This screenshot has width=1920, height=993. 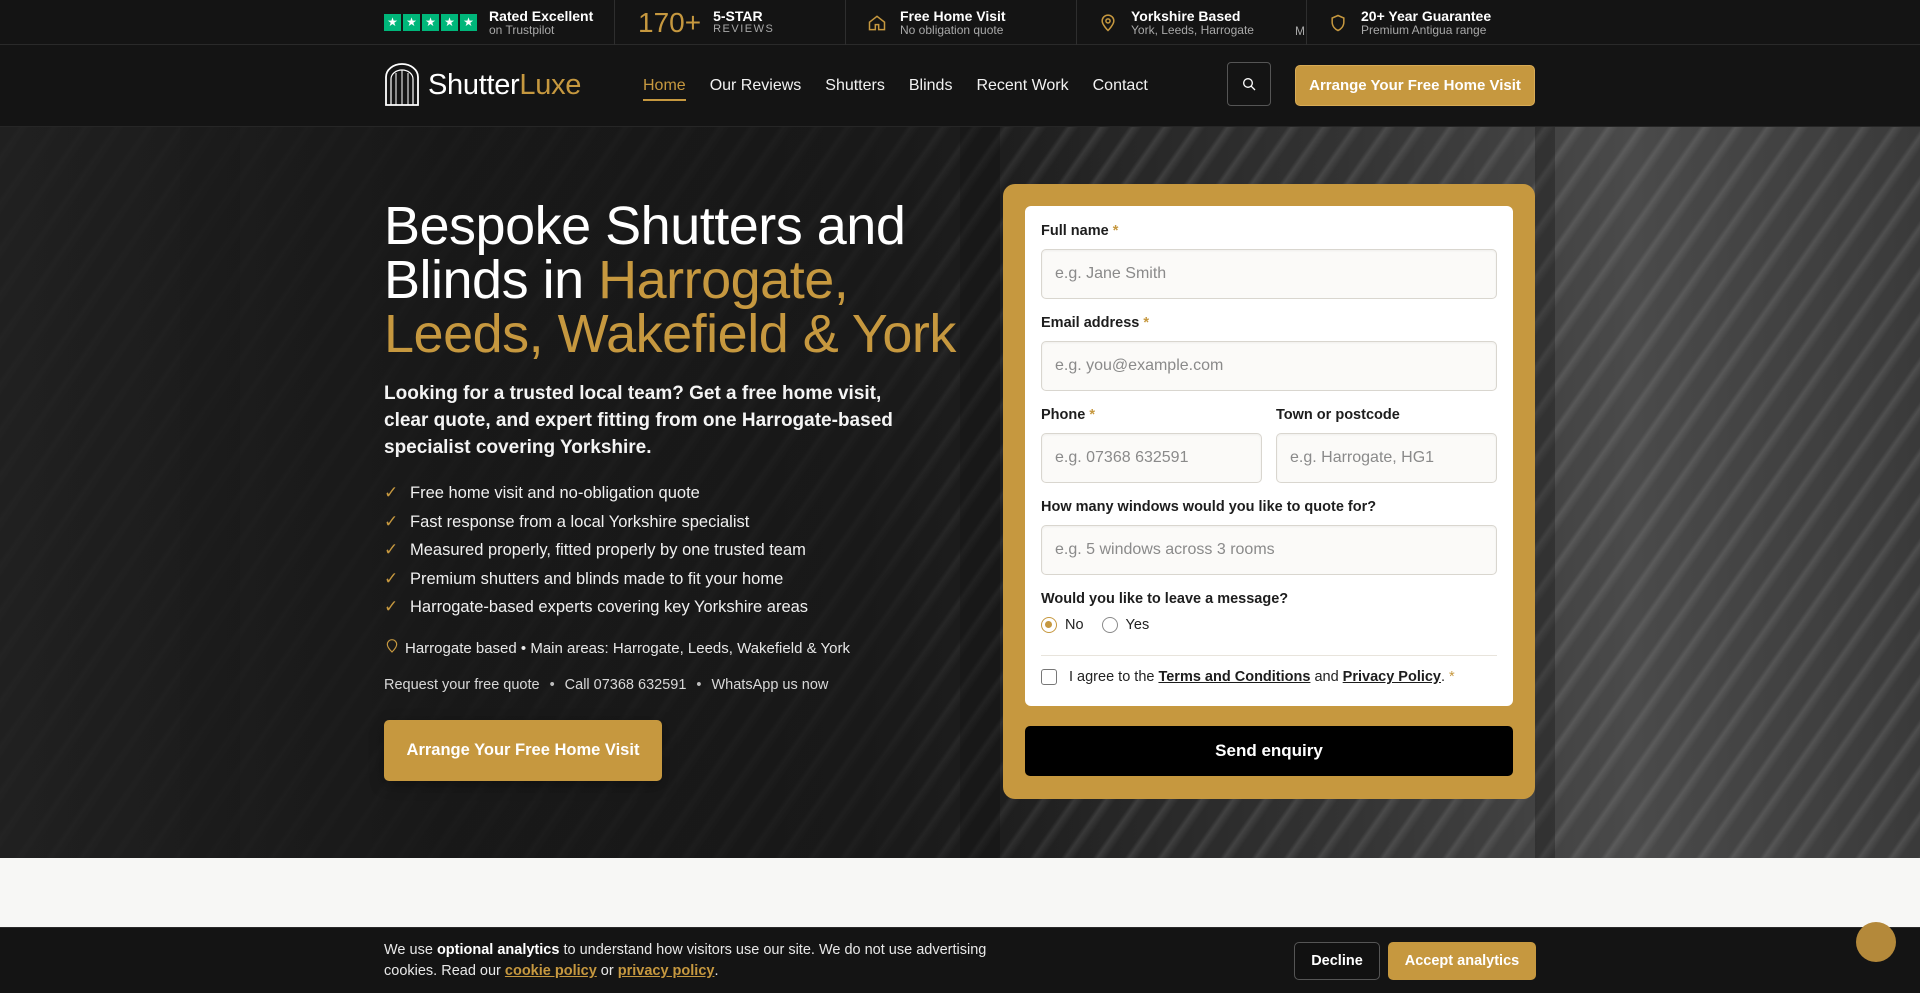 I want to click on trustpilot-title: Rated Excellent, so click(x=541, y=15).